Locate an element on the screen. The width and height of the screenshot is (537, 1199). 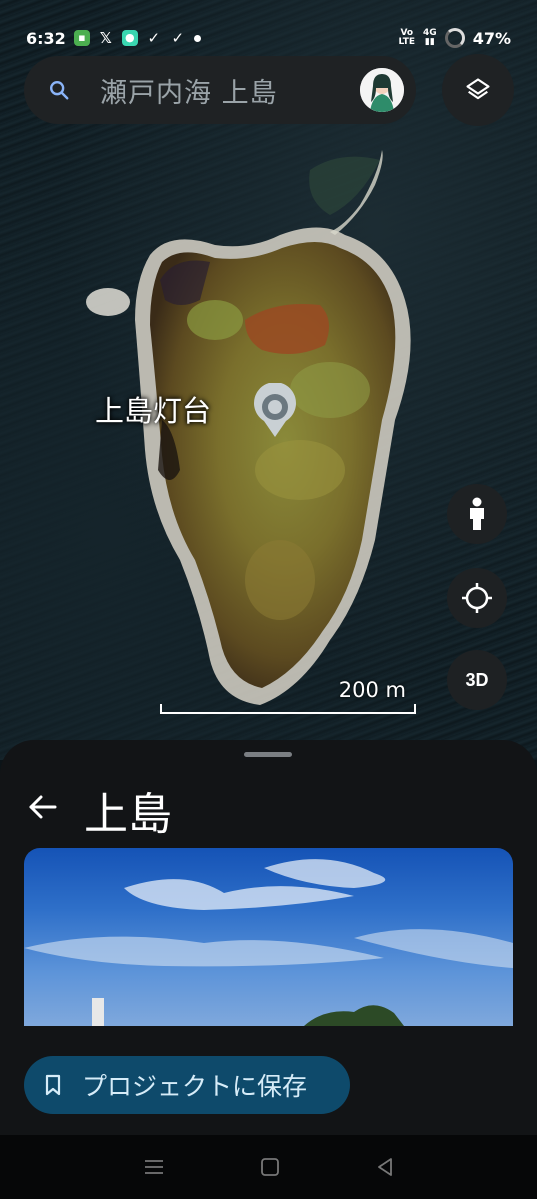
pegman-icon is located at coordinates (477, 513).